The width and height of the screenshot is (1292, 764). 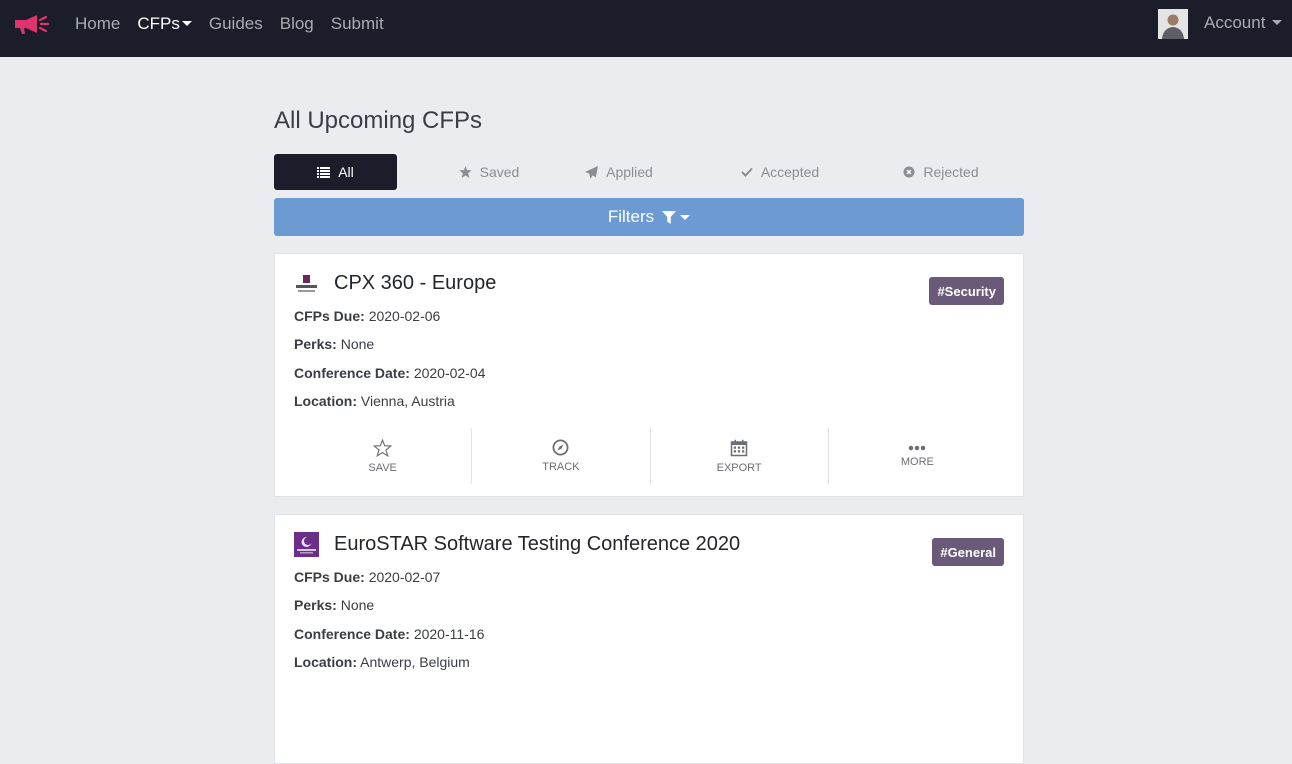 What do you see at coordinates (97, 24) in the screenshot?
I see `nav-home: Home` at bounding box center [97, 24].